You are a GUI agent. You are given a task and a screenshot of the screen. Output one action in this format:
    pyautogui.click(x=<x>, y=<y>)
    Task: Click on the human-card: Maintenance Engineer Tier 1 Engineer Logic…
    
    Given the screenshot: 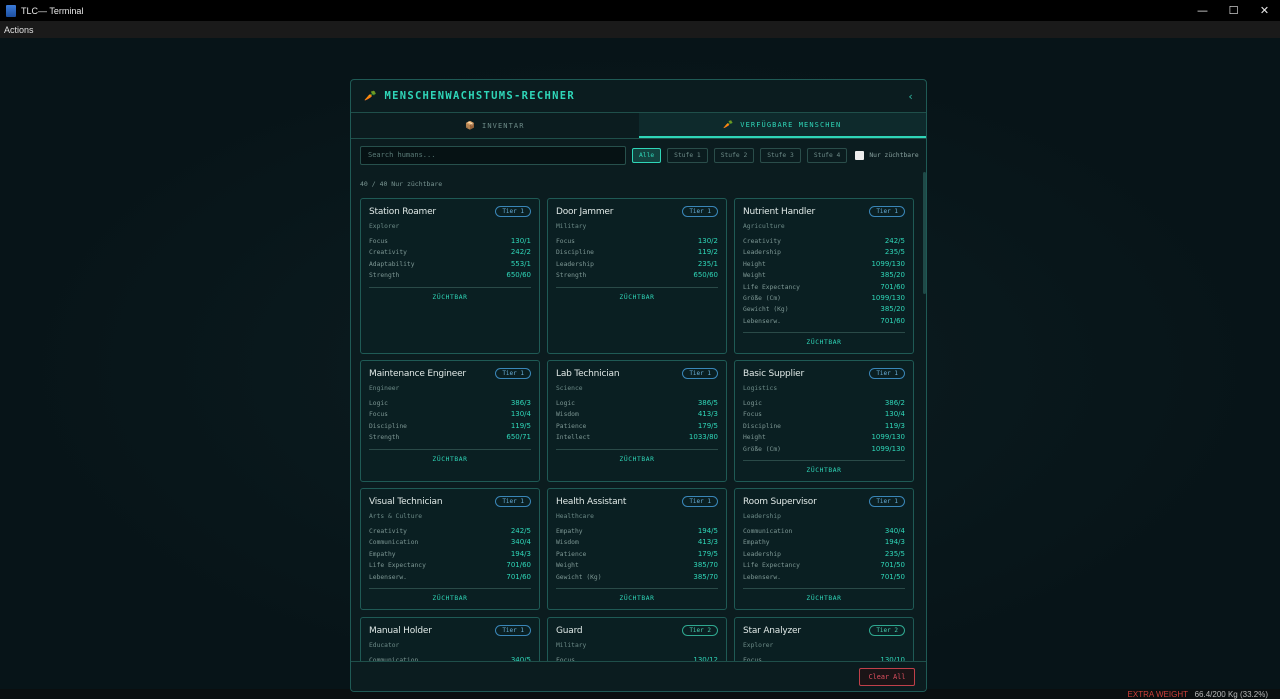 What is the action you would take?
    pyautogui.click(x=450, y=421)
    